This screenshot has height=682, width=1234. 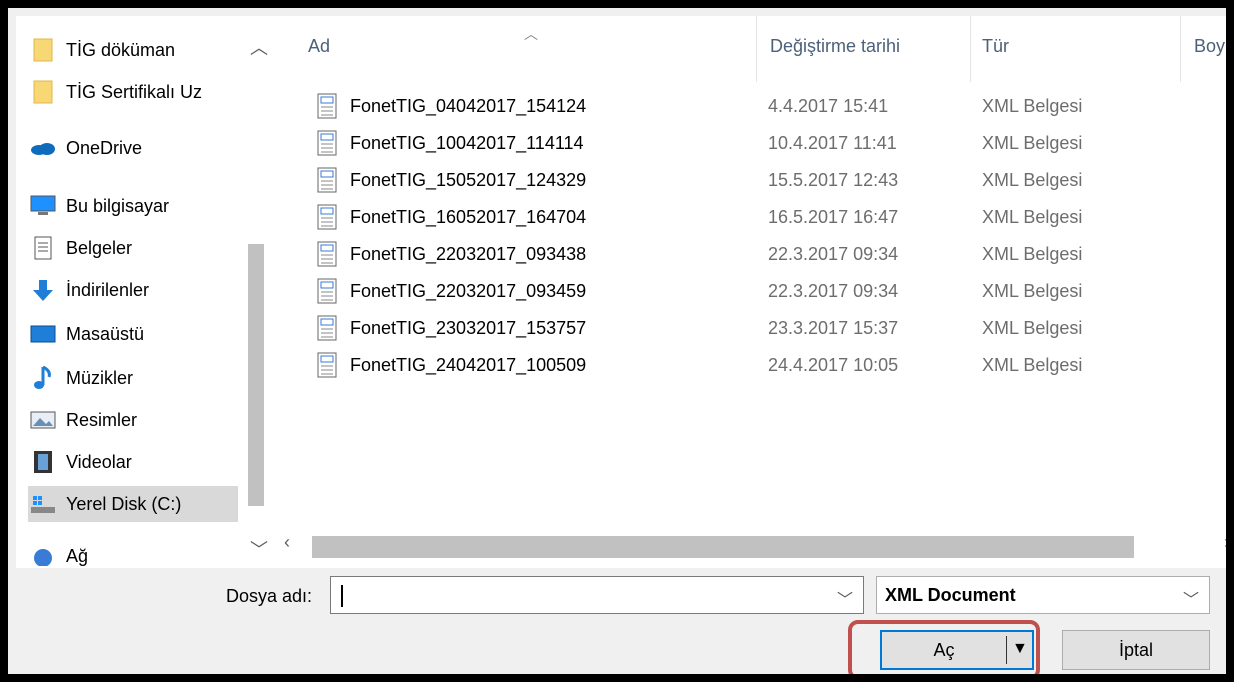 I want to click on nav-item-bu-bilgisayar: Bu bilgisayar, so click(x=99, y=206).